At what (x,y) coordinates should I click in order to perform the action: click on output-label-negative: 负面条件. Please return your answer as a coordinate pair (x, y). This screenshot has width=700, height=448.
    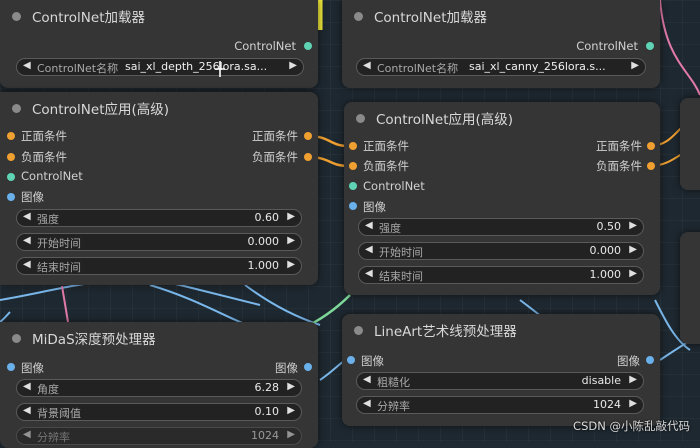
    Looking at the image, I should click on (619, 166).